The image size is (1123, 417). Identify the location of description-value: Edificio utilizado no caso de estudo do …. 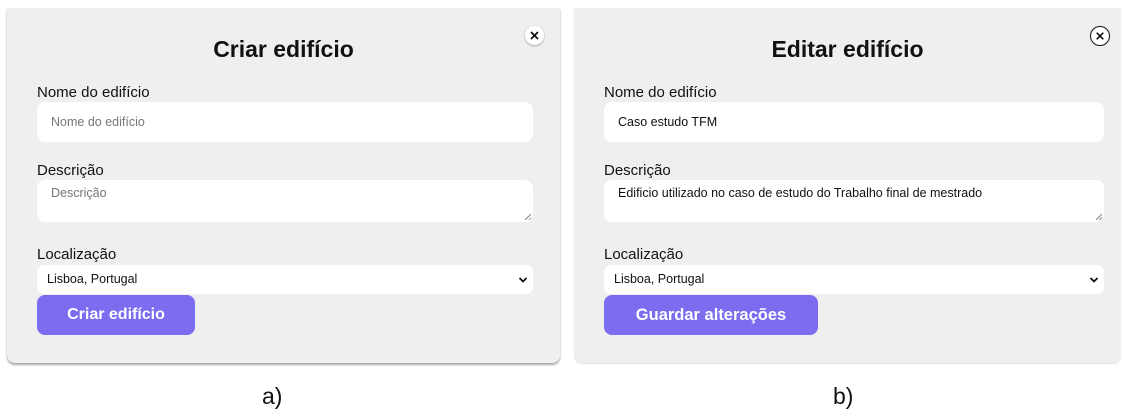
(800, 193).